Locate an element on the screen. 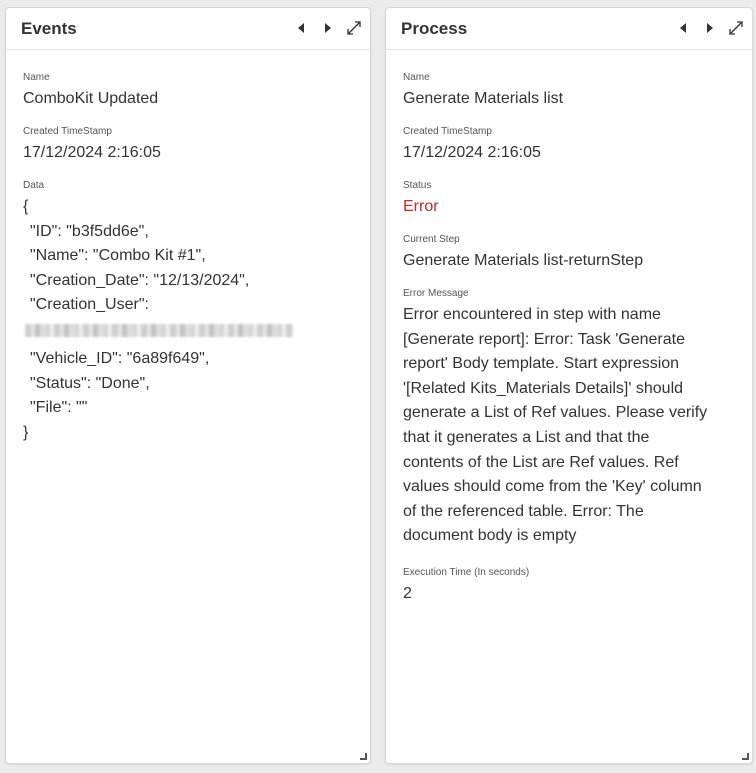 The height and width of the screenshot is (773, 756). error-message-line: report' Body template. Start expression is located at coordinates (541, 364).